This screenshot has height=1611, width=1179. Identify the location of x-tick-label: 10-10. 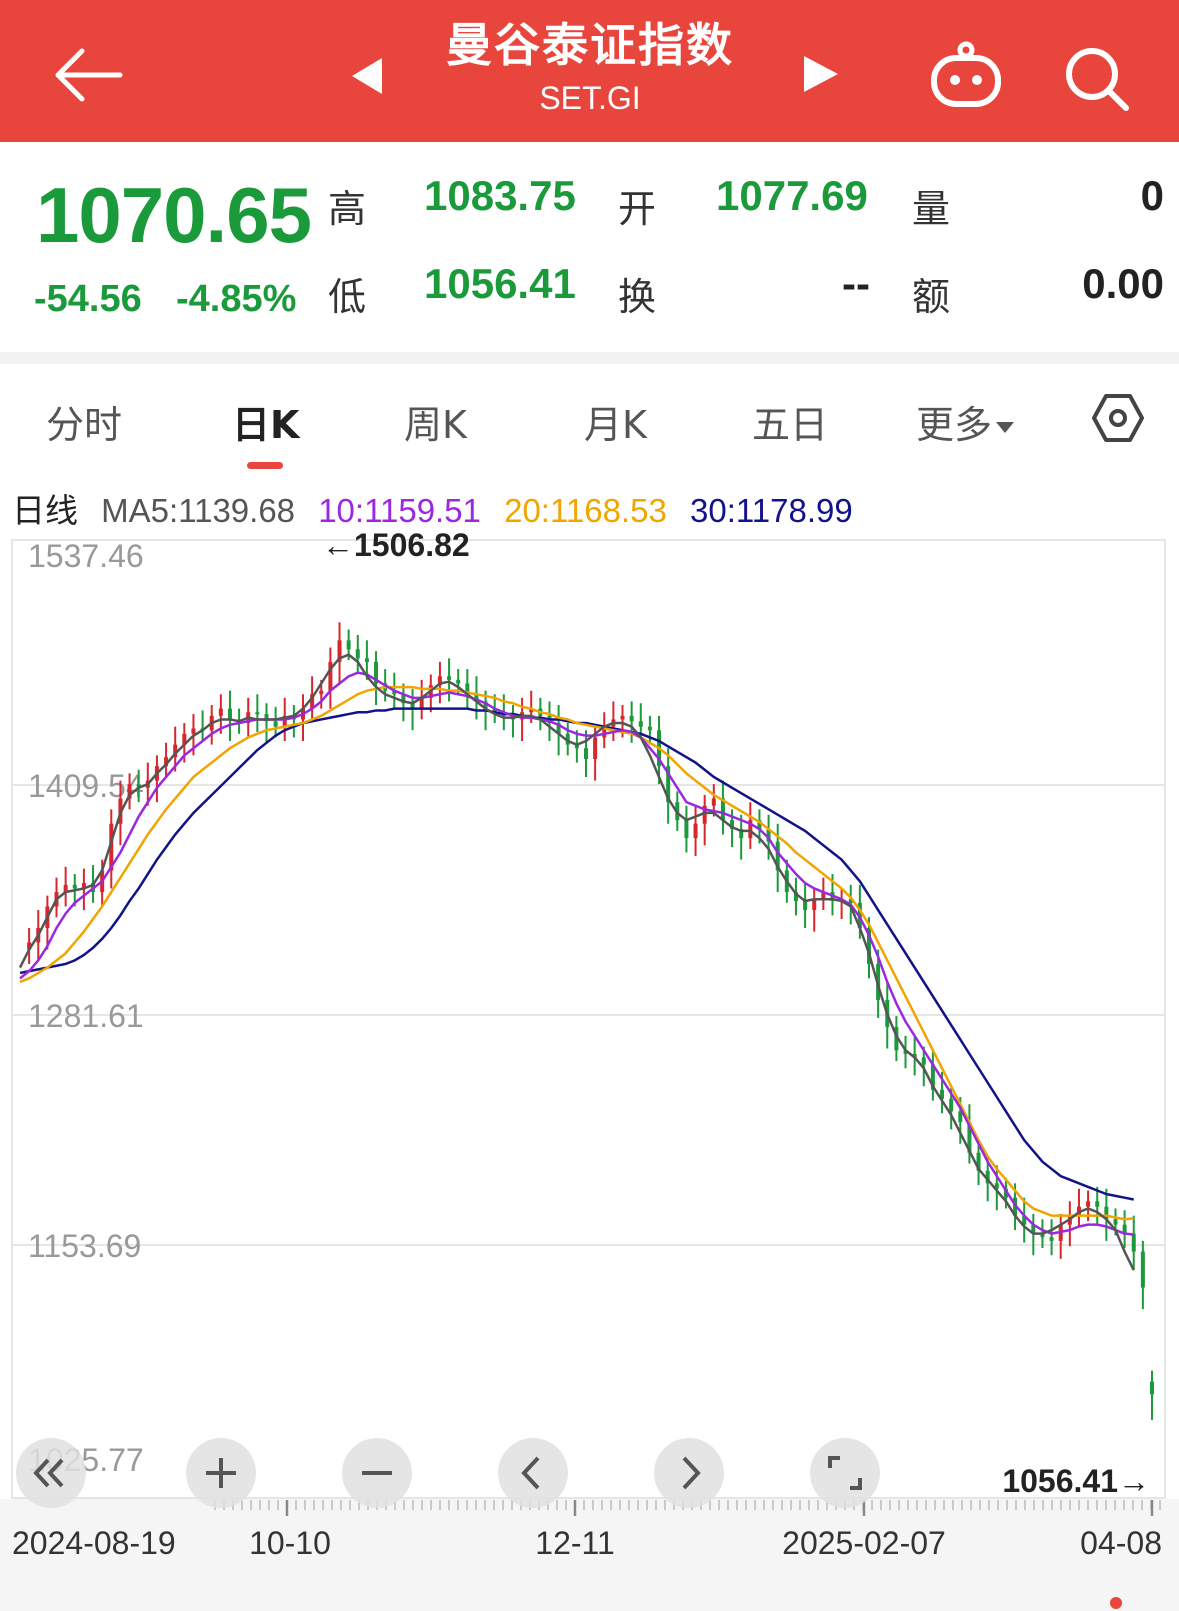
(290, 1543).